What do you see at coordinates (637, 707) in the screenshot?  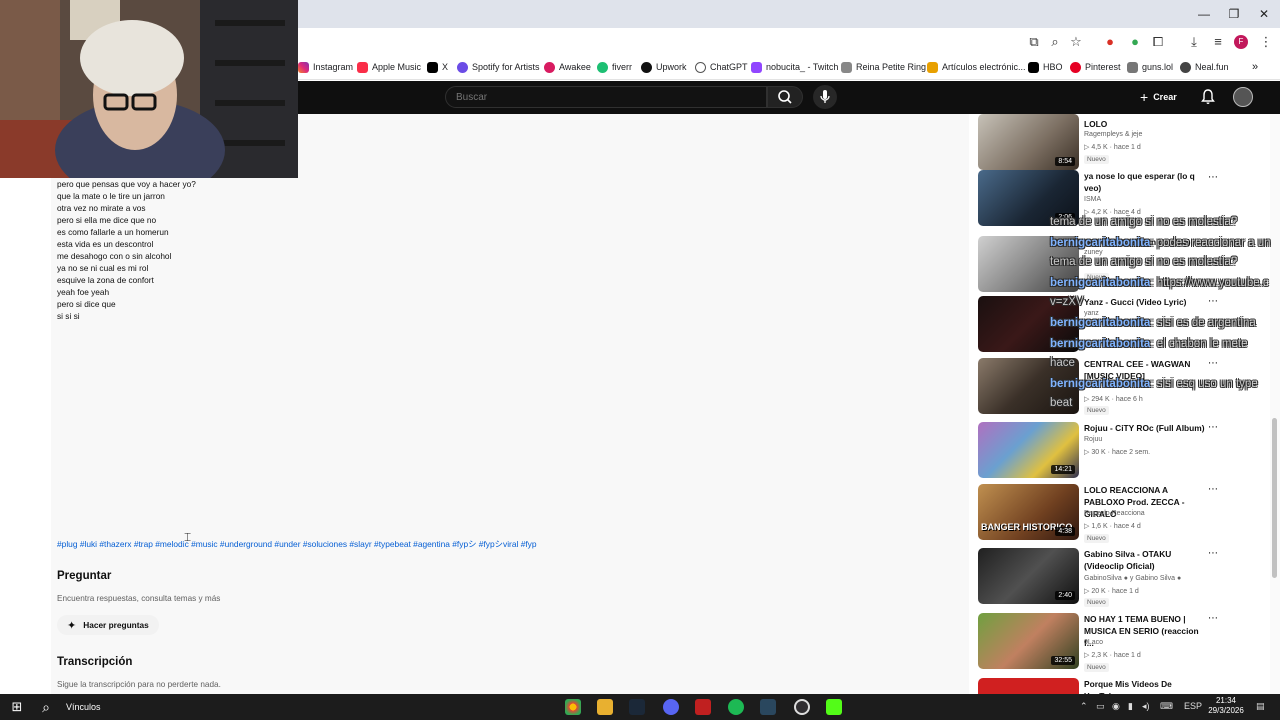 I see `steam-taskbar-icon` at bounding box center [637, 707].